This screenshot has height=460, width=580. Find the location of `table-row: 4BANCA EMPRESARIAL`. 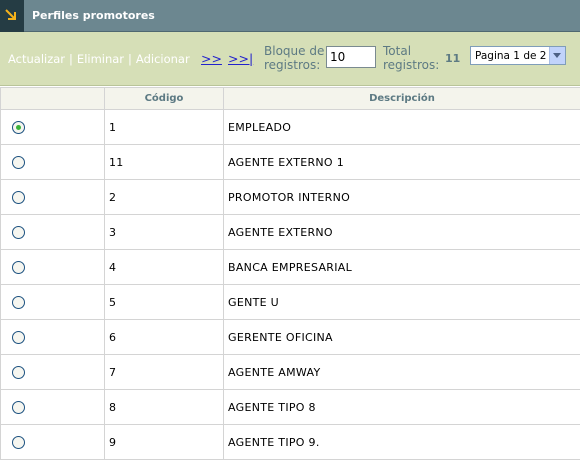

table-row: 4BANCA EMPRESARIAL is located at coordinates (290, 267).